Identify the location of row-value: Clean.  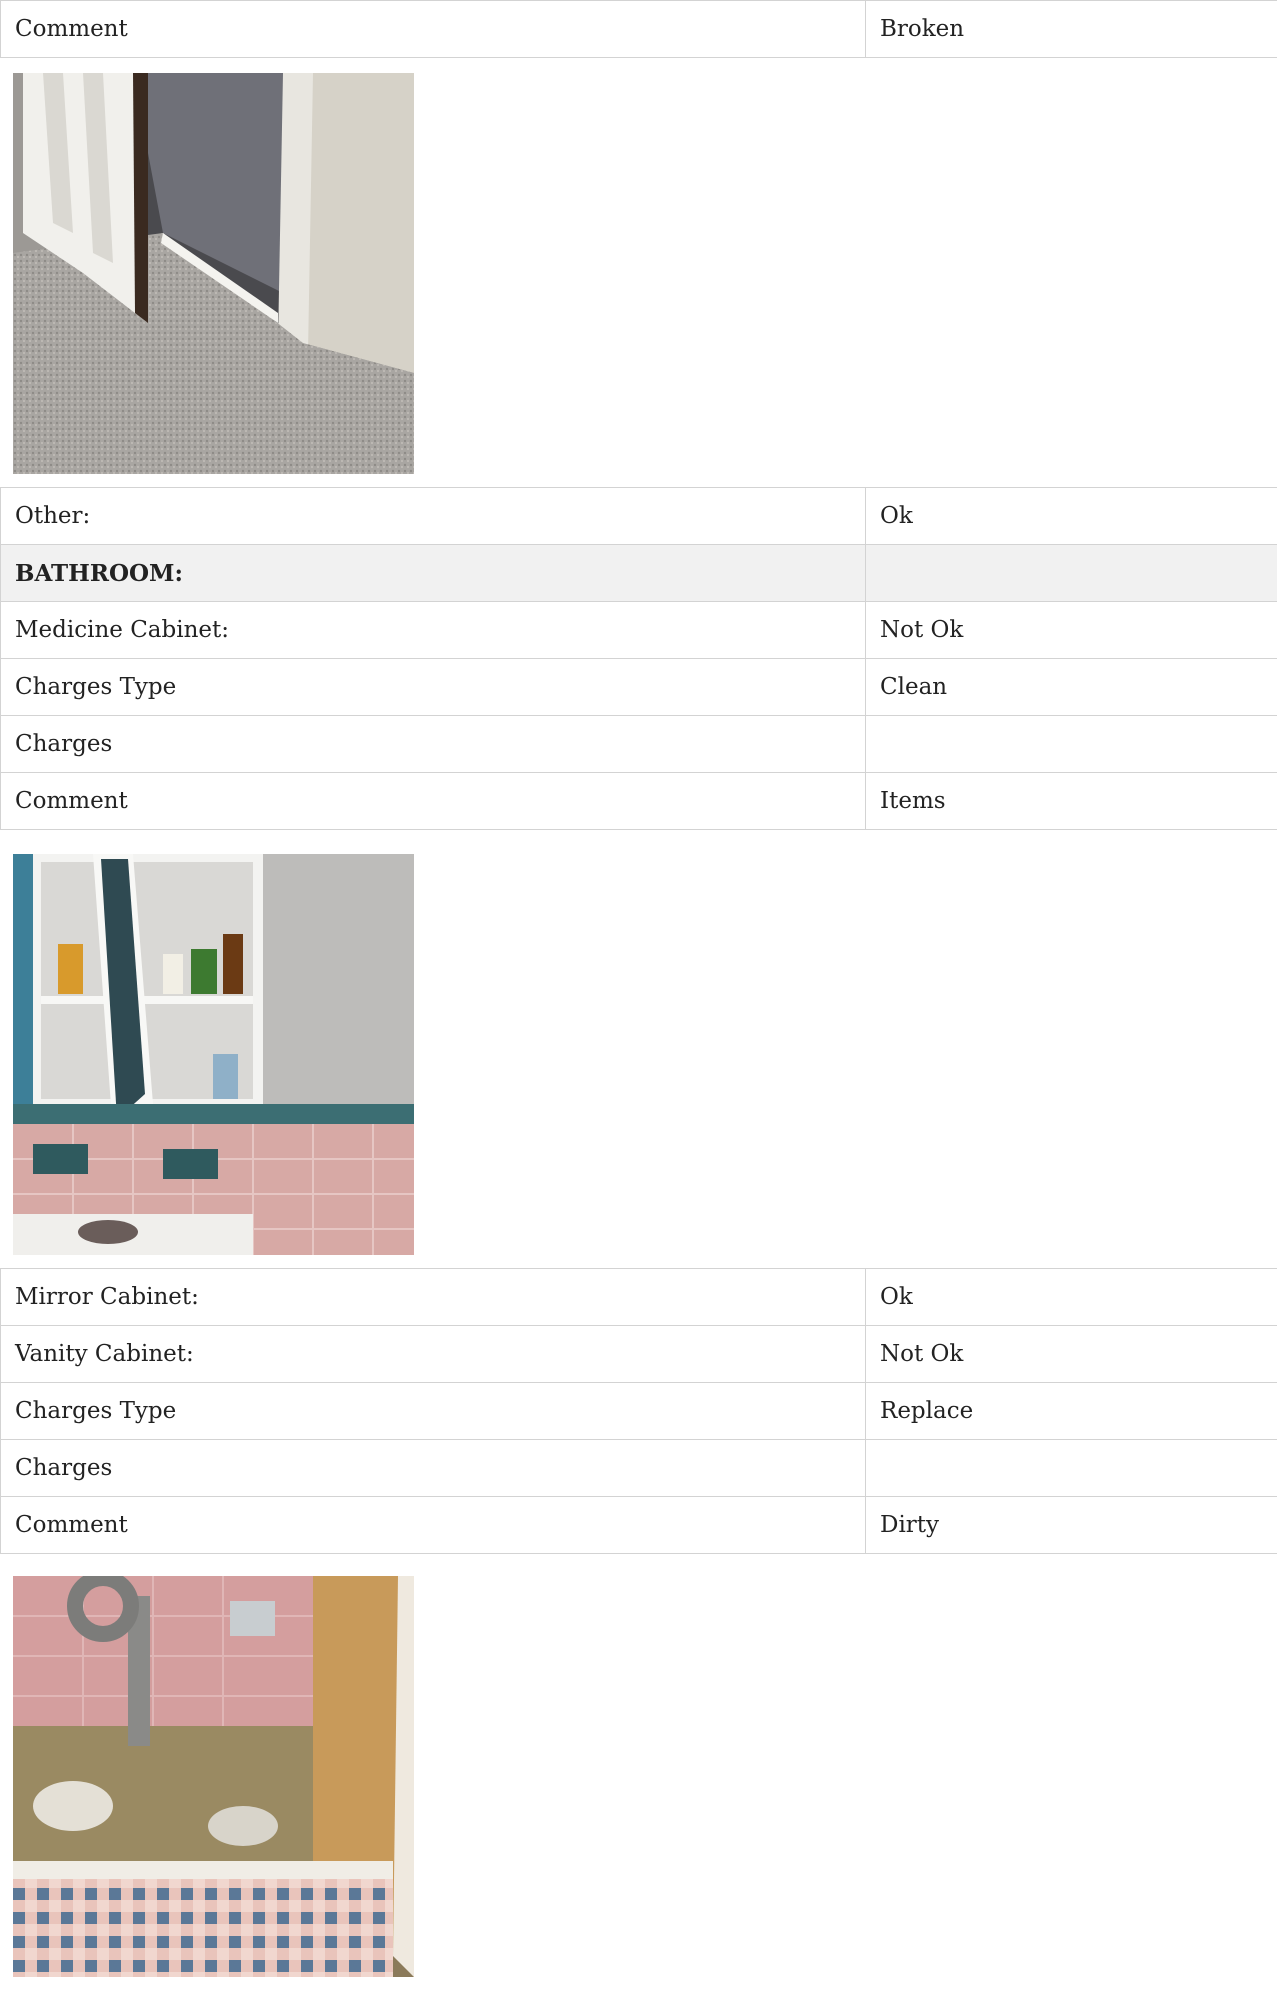
(1071, 687).